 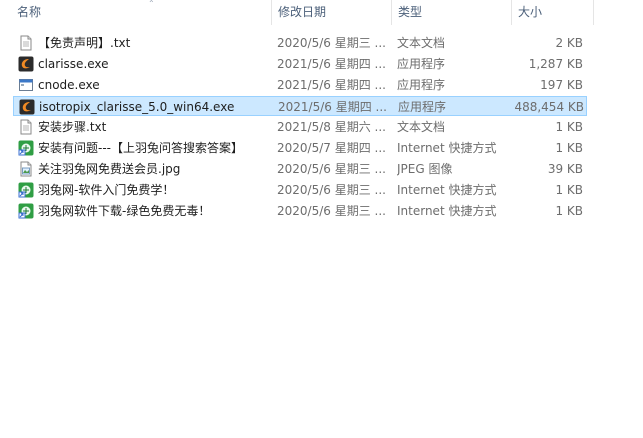 What do you see at coordinates (26, 169) in the screenshot?
I see `image-file-icon` at bounding box center [26, 169].